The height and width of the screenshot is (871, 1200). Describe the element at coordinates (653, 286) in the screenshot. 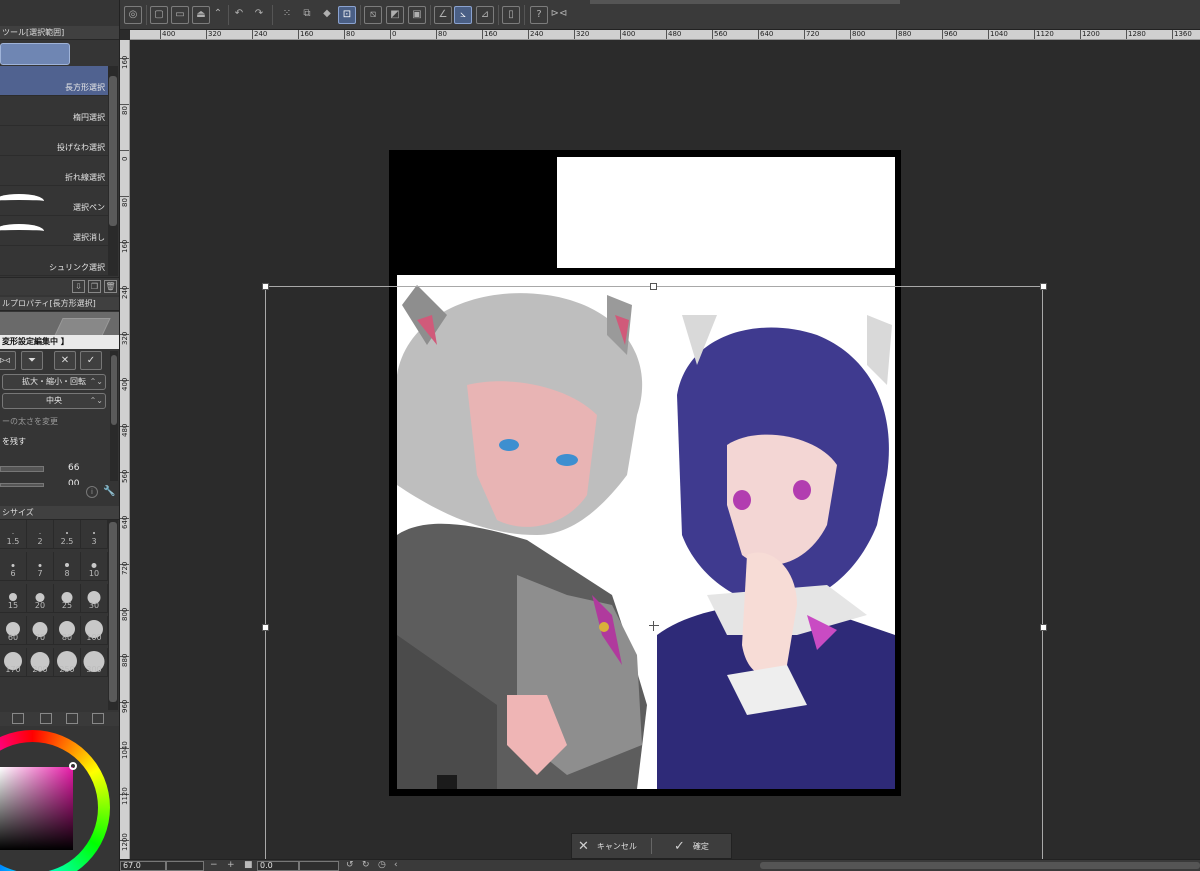

I see `transform-handle-top` at that location.